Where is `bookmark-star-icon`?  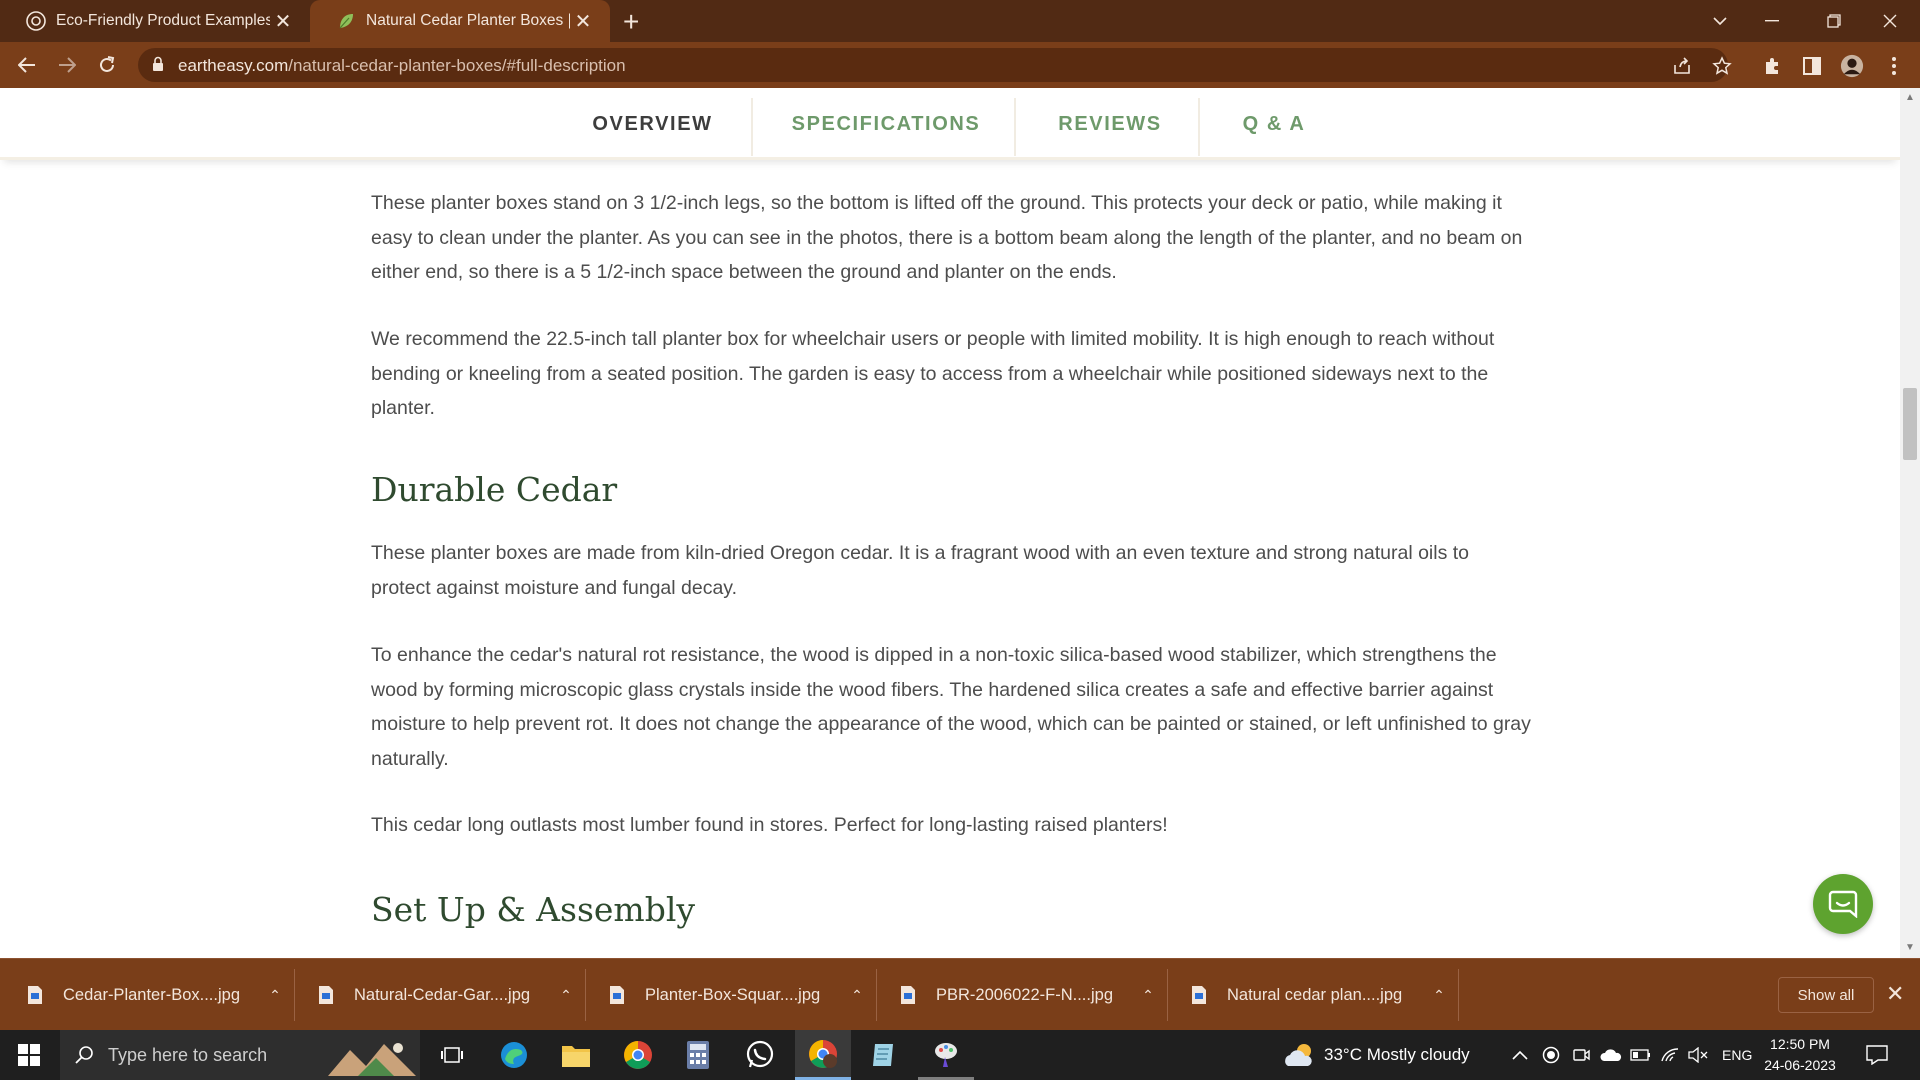 bookmark-star-icon is located at coordinates (1722, 66).